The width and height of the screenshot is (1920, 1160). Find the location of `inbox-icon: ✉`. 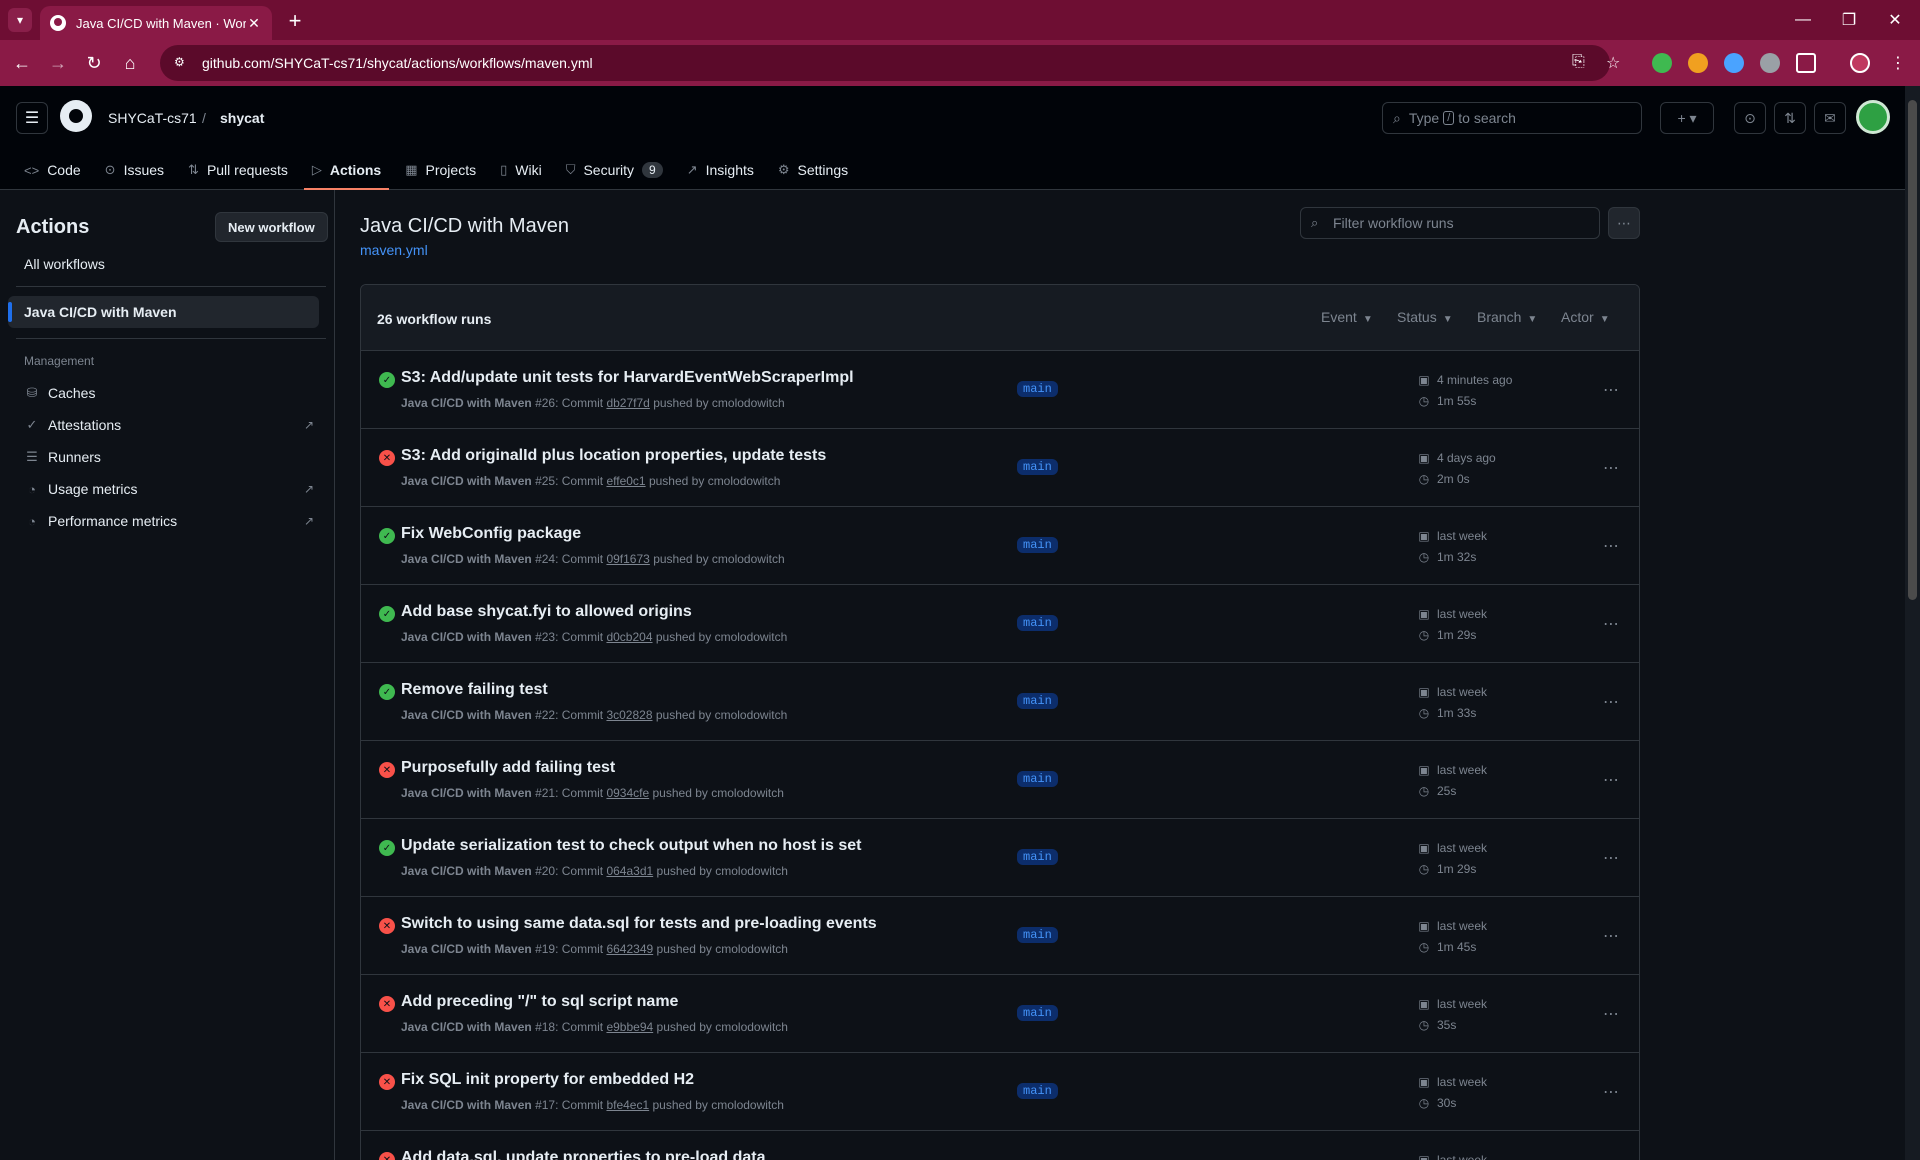

inbox-icon: ✉ is located at coordinates (1830, 118).